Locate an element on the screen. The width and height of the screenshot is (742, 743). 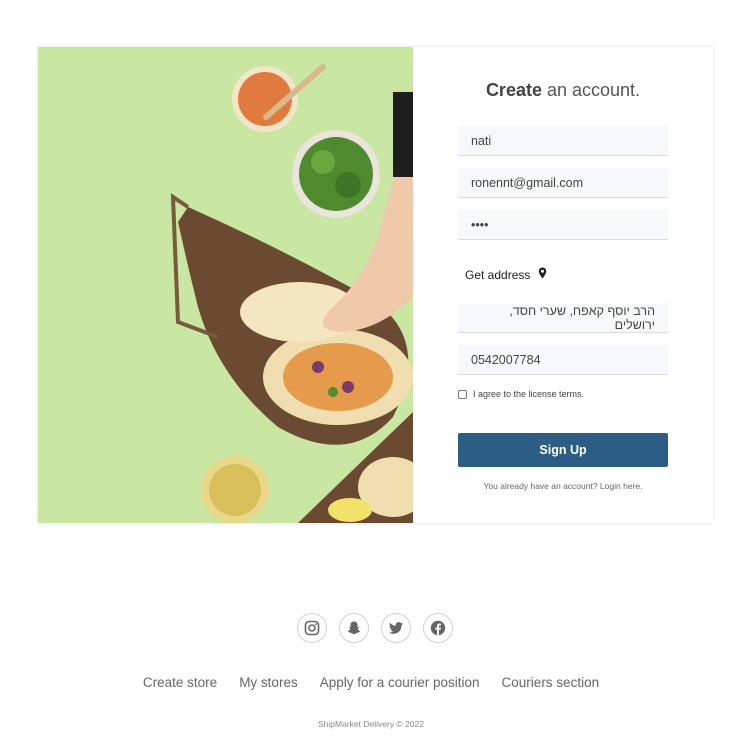
password-field: •••• is located at coordinates (563, 225).